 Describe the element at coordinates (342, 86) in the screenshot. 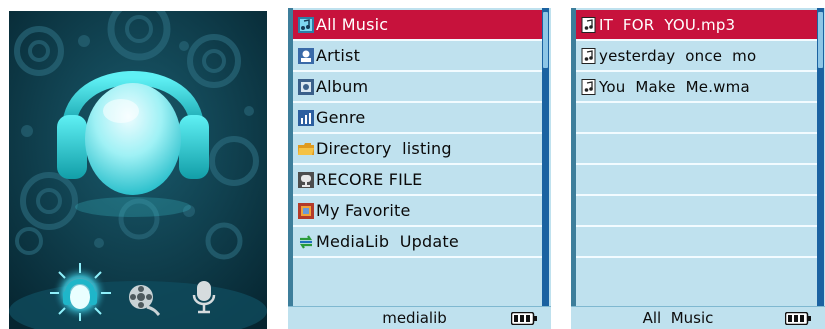

I see `menu-item-label: Album` at that location.